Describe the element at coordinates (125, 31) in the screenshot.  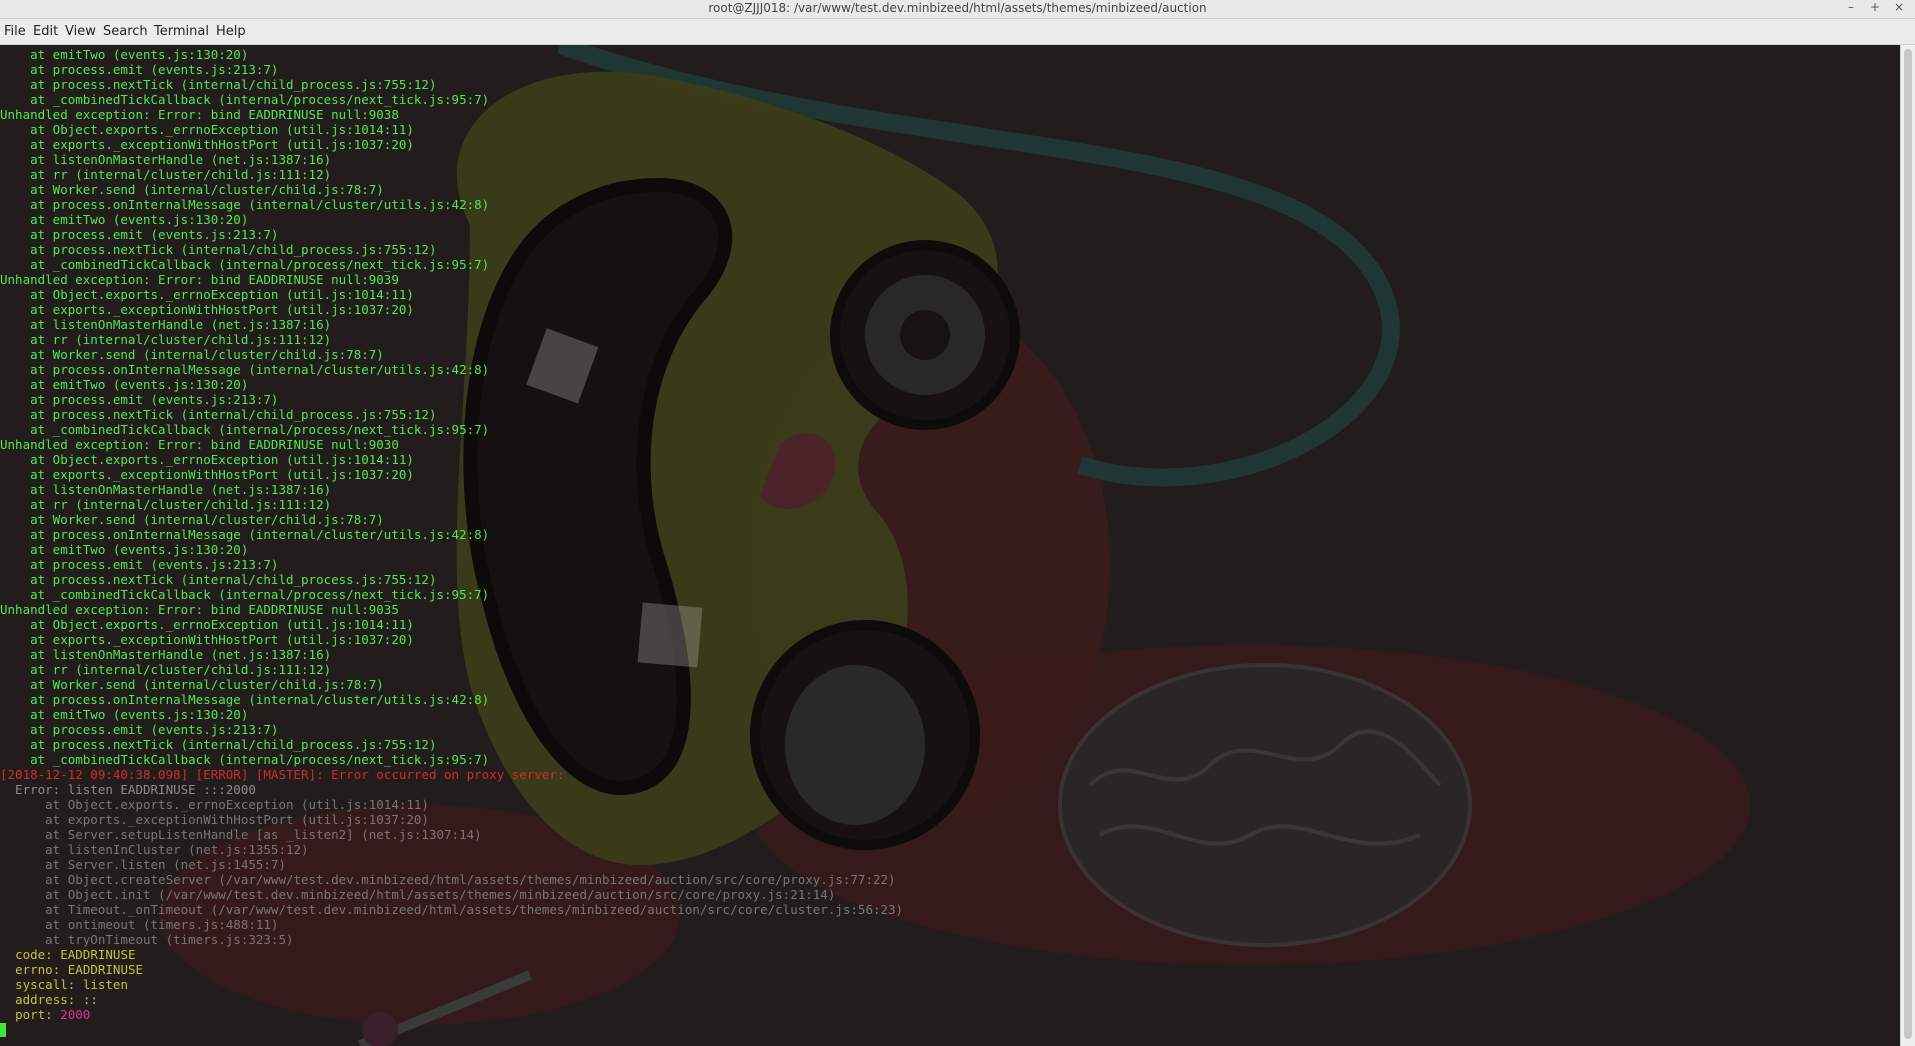
I see `menu-search: Search` at that location.